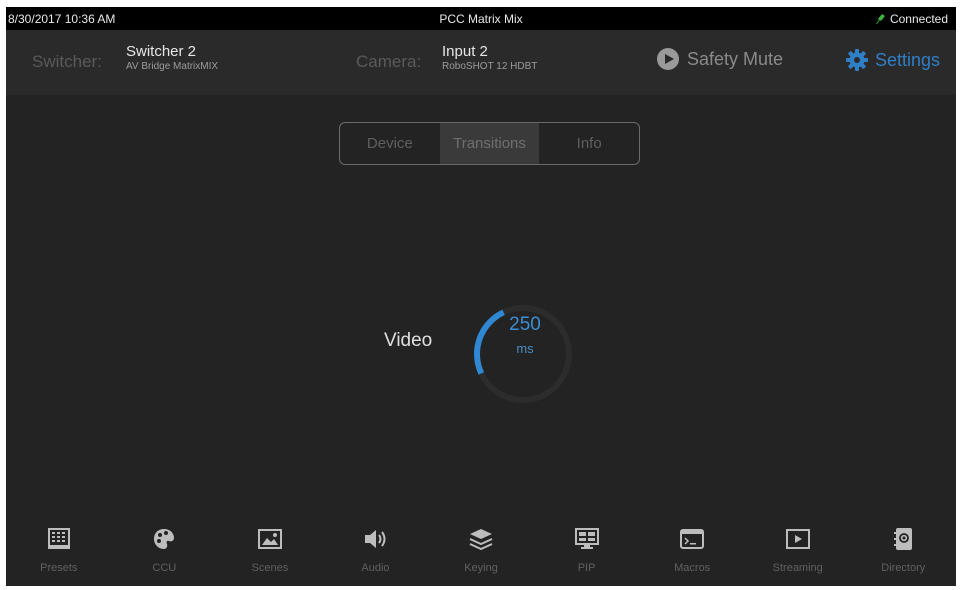  I want to click on tab-transitions: Transitions, so click(489, 143).